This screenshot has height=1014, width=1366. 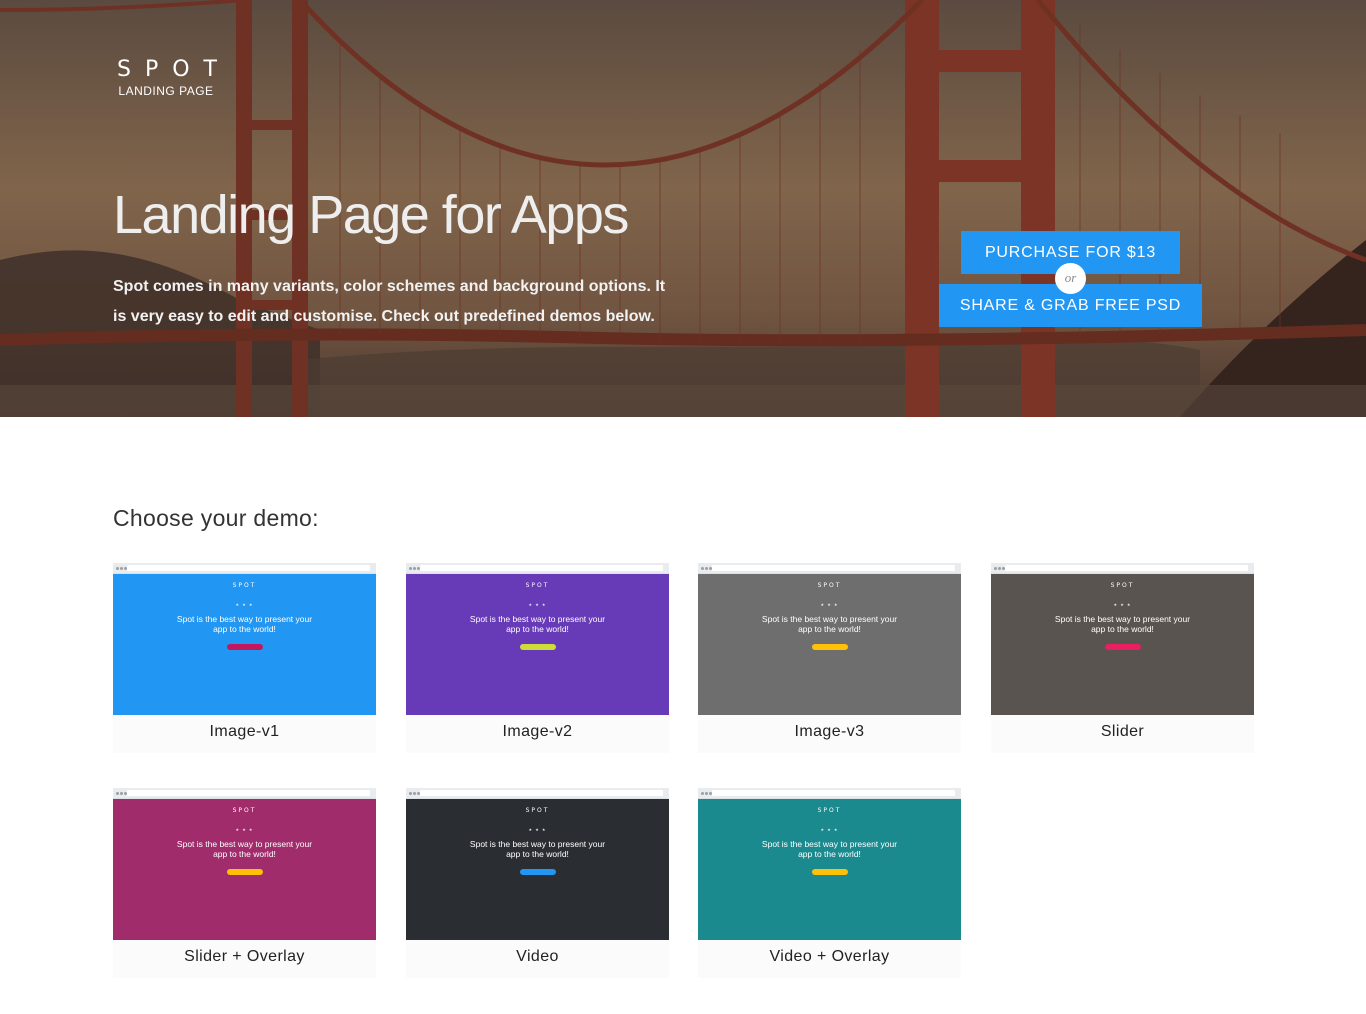 What do you see at coordinates (1070, 278) in the screenshot?
I see `or-separator: or` at bounding box center [1070, 278].